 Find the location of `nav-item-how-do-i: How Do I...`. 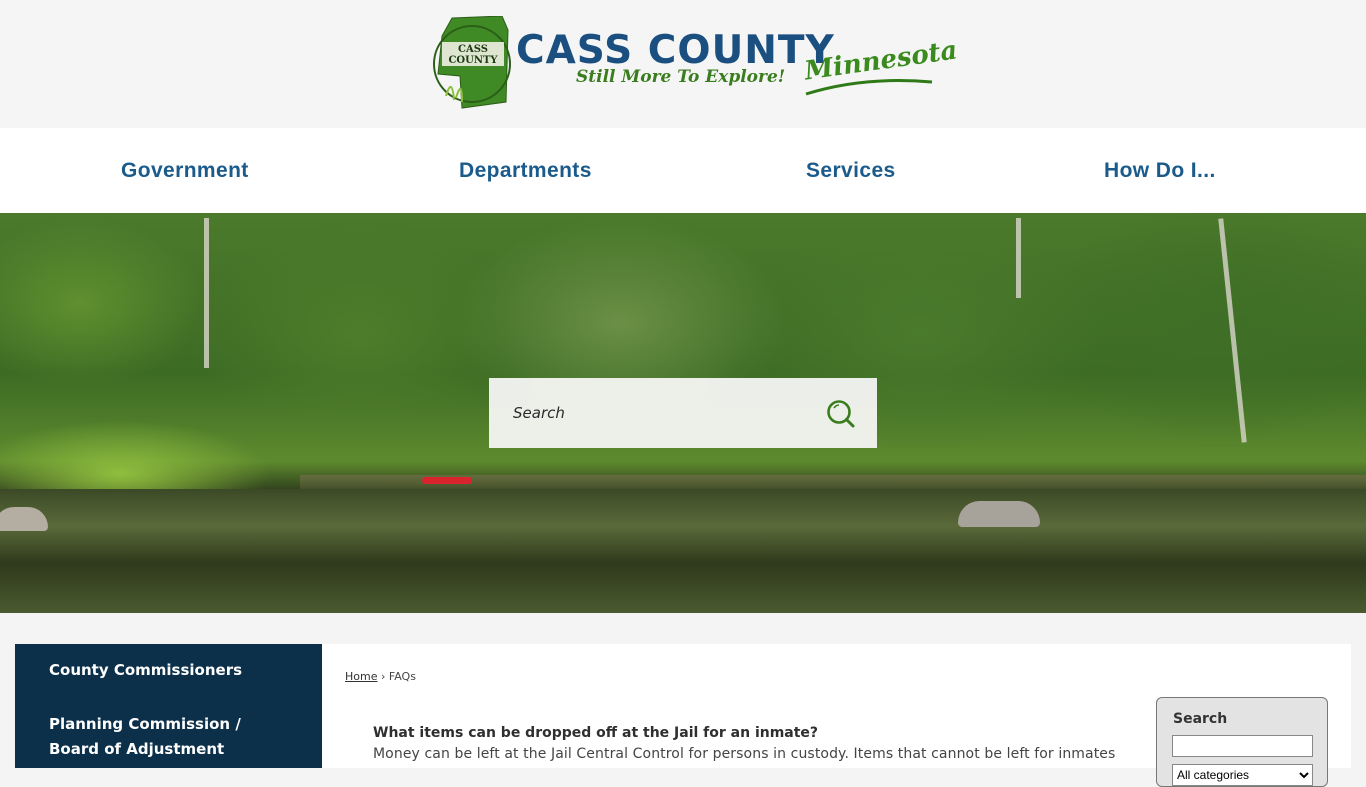

nav-item-how-do-i: How Do I... is located at coordinates (1160, 170).